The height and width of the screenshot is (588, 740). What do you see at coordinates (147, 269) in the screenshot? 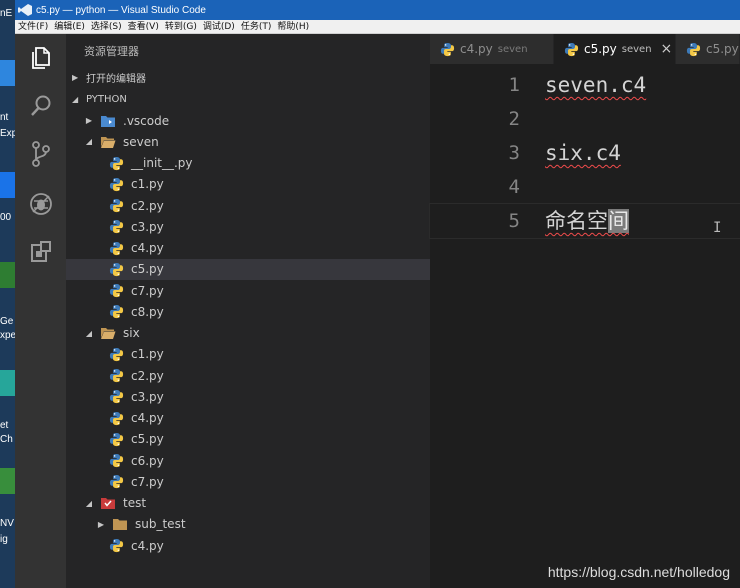
I see `tree-item-label: c5.py` at bounding box center [147, 269].